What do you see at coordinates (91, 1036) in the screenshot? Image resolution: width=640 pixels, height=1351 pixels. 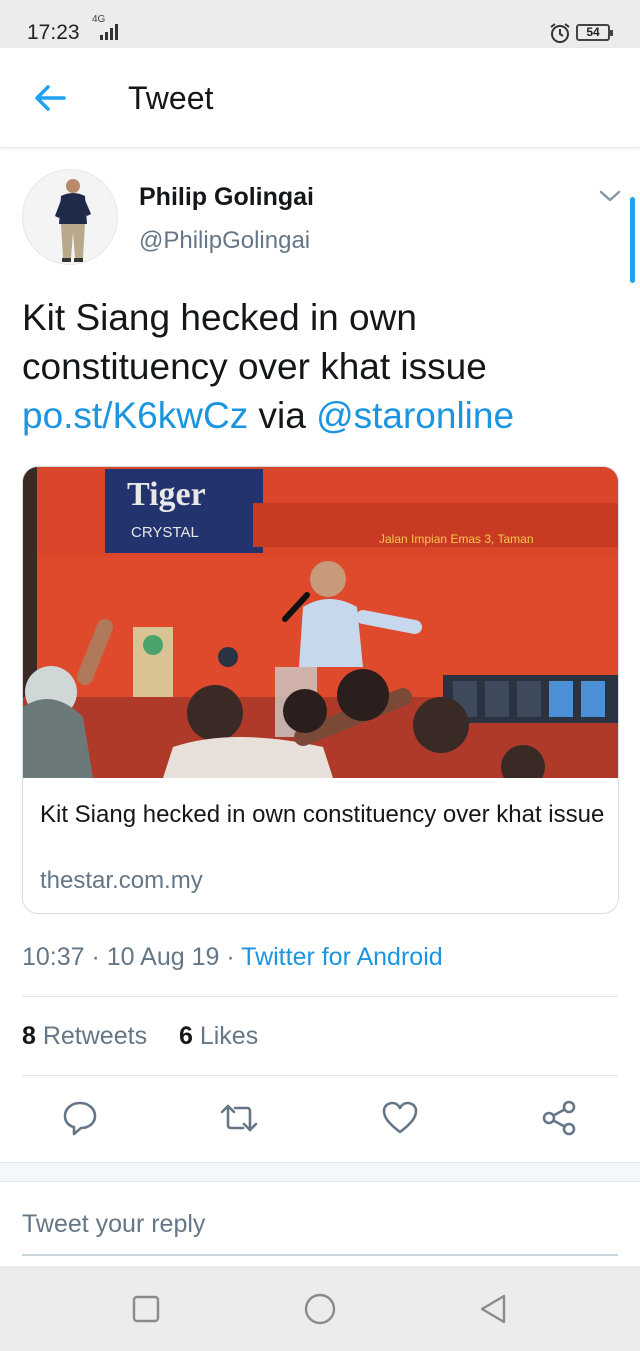 I see `retweets-label: Retweets` at bounding box center [91, 1036].